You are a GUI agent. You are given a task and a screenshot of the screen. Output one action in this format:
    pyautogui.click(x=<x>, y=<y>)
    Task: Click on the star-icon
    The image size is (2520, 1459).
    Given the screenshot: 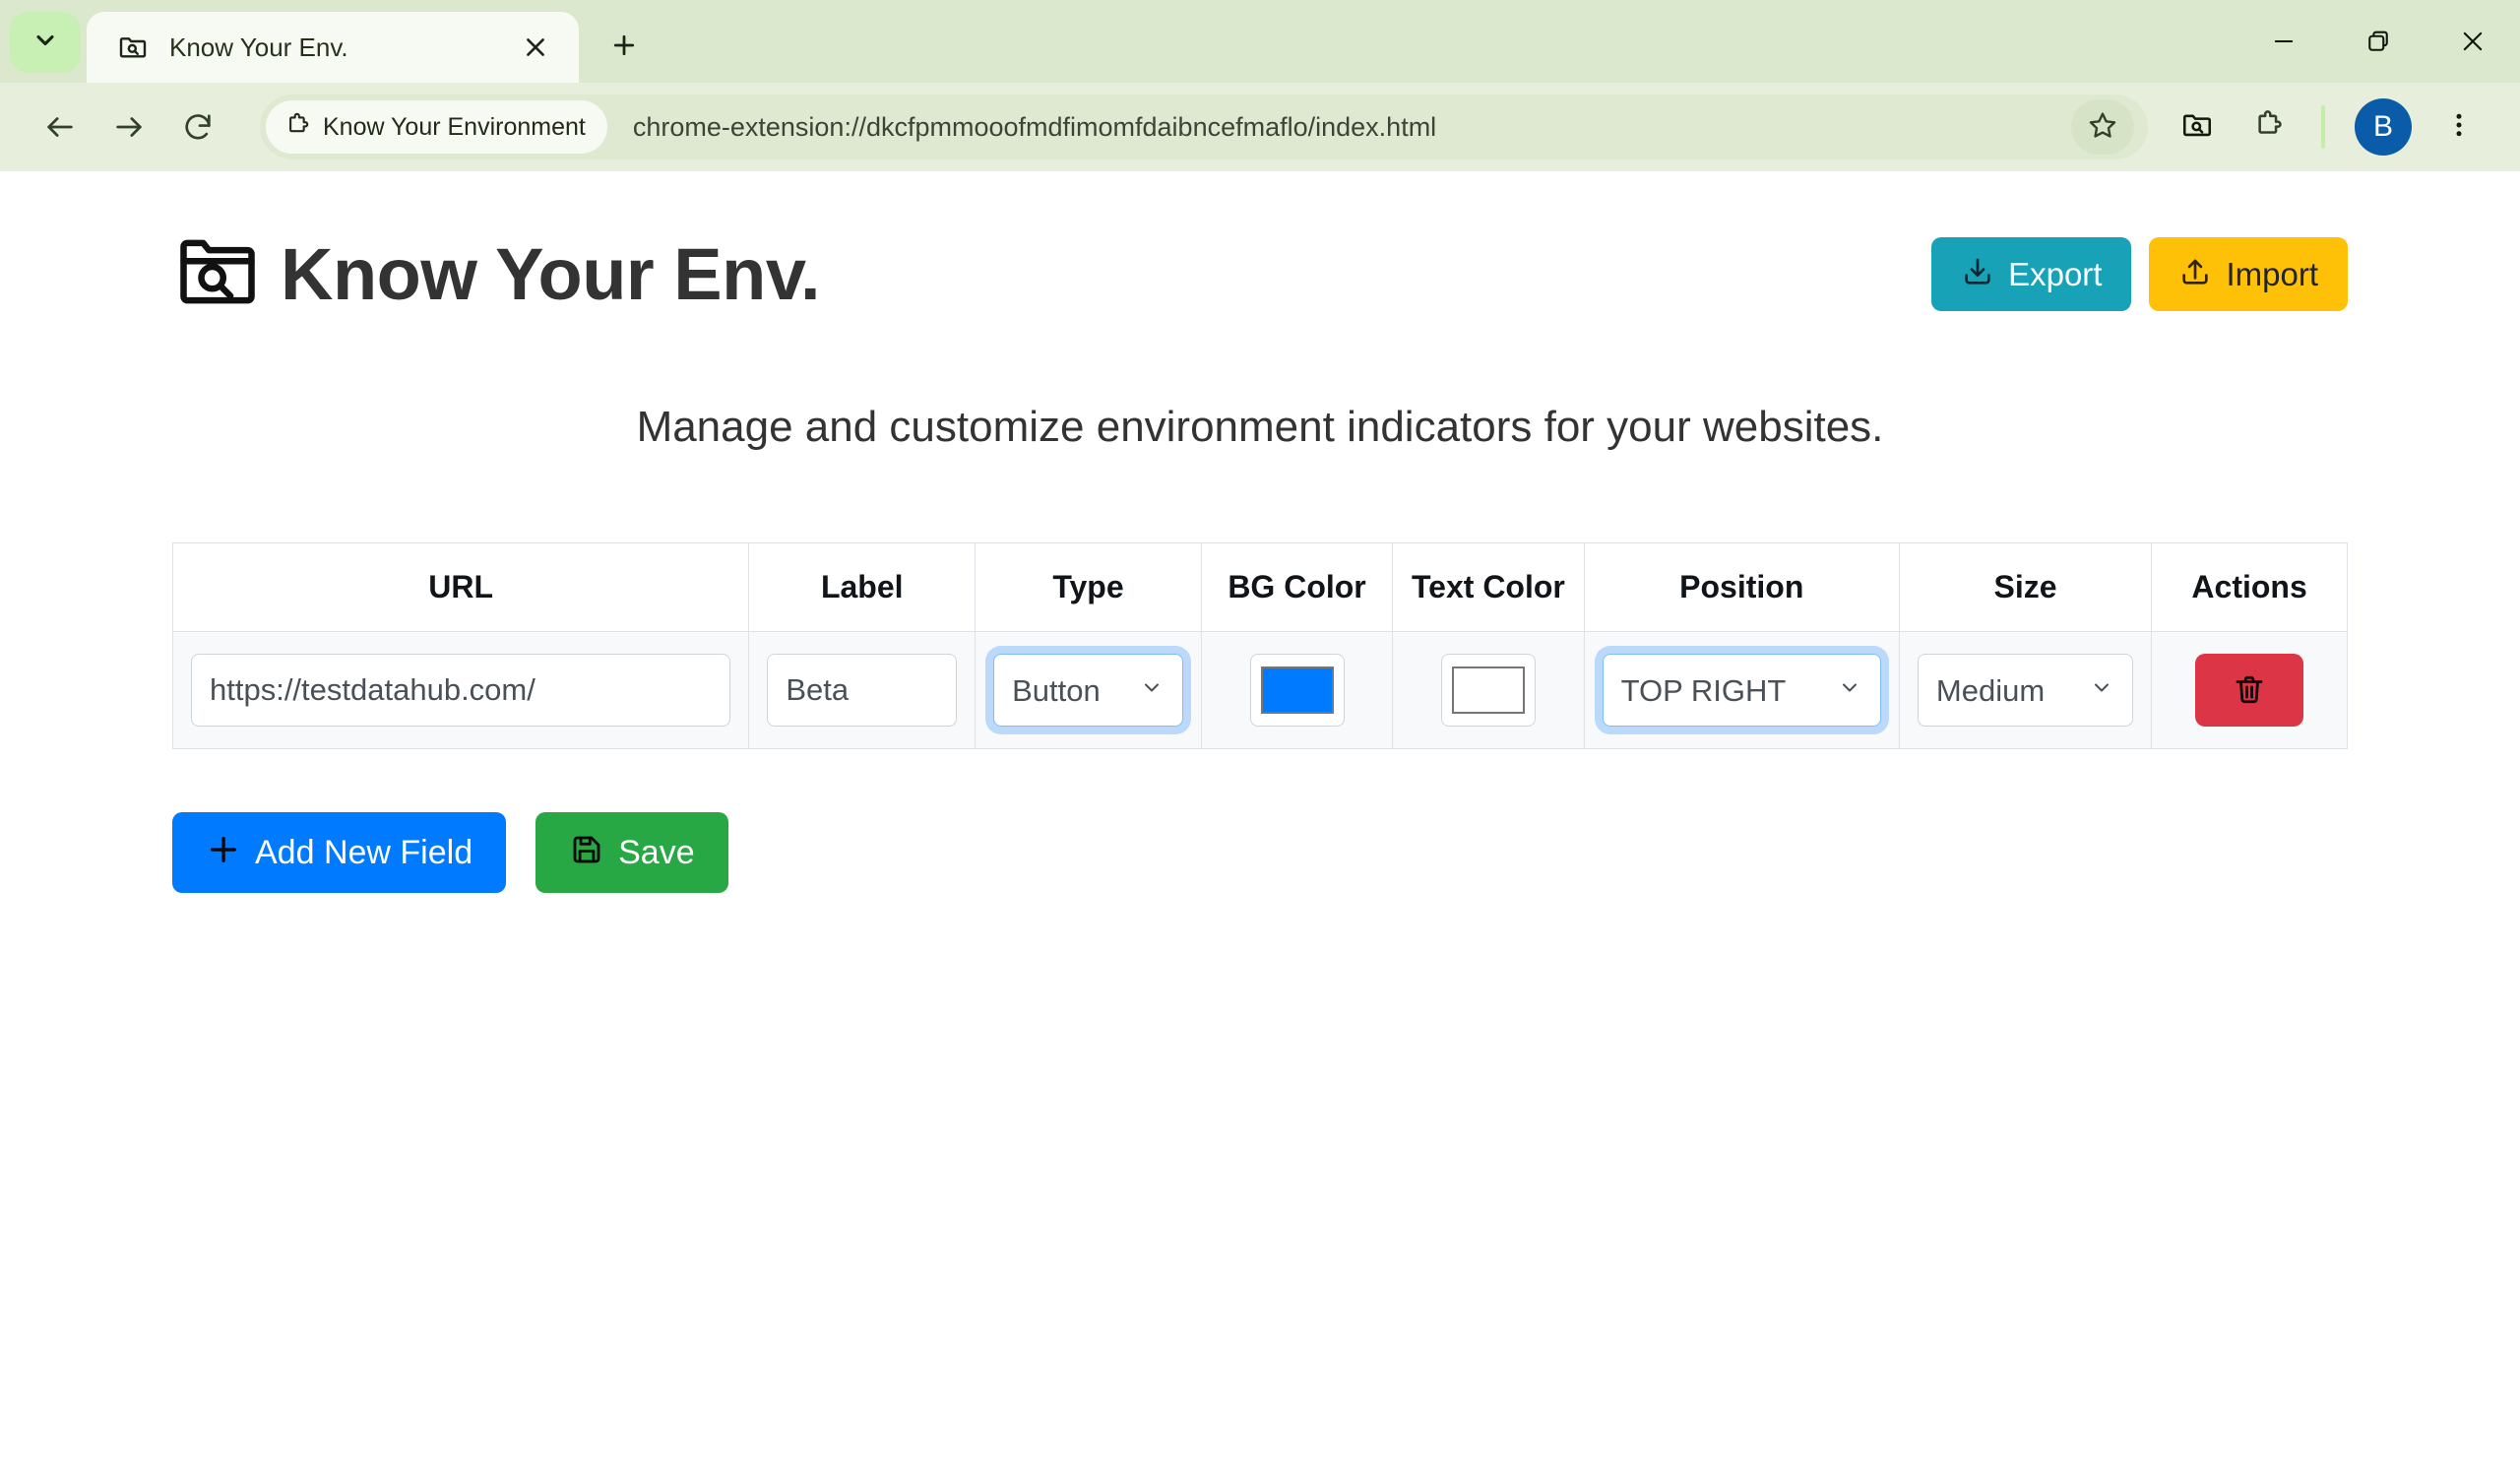 What is the action you would take?
    pyautogui.click(x=2102, y=127)
    